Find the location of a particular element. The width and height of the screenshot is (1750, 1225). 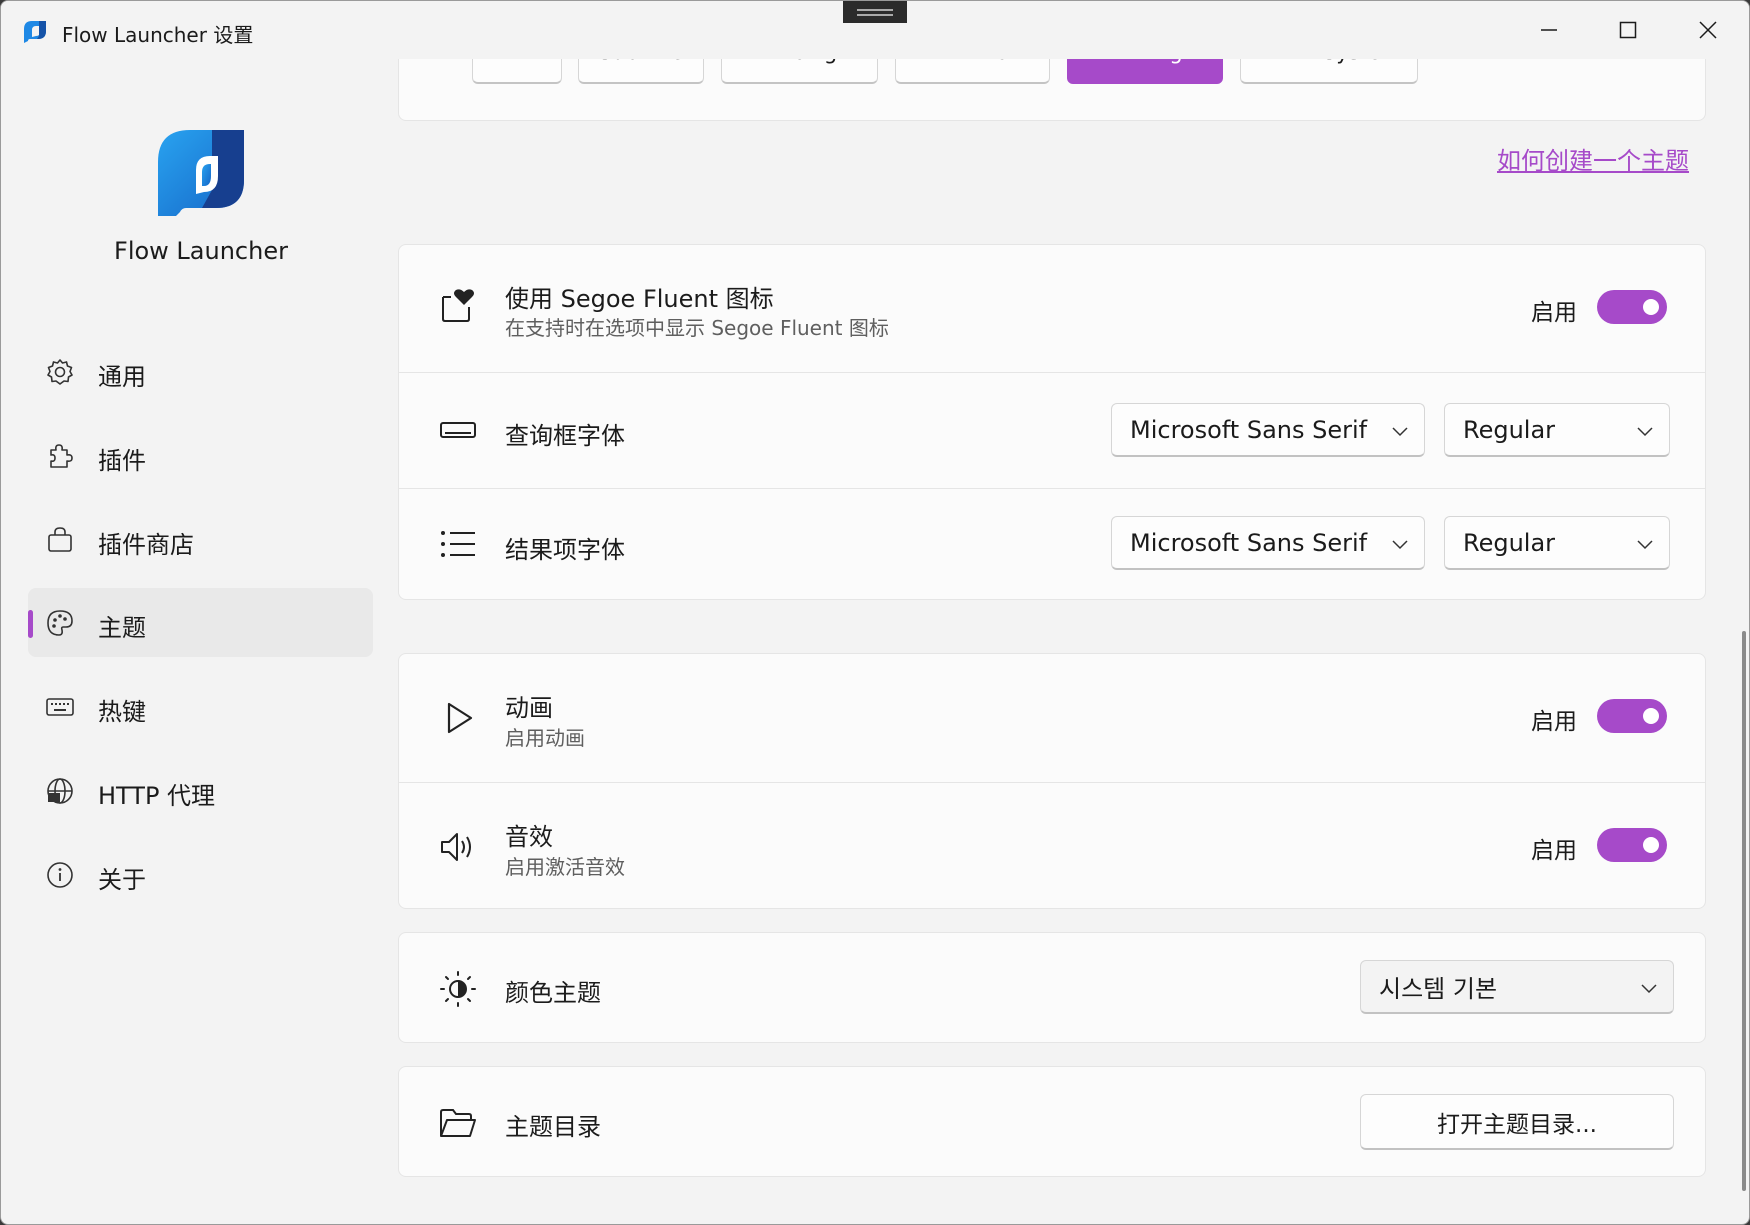

sidebar-item-about: 关于 is located at coordinates (200, 874).